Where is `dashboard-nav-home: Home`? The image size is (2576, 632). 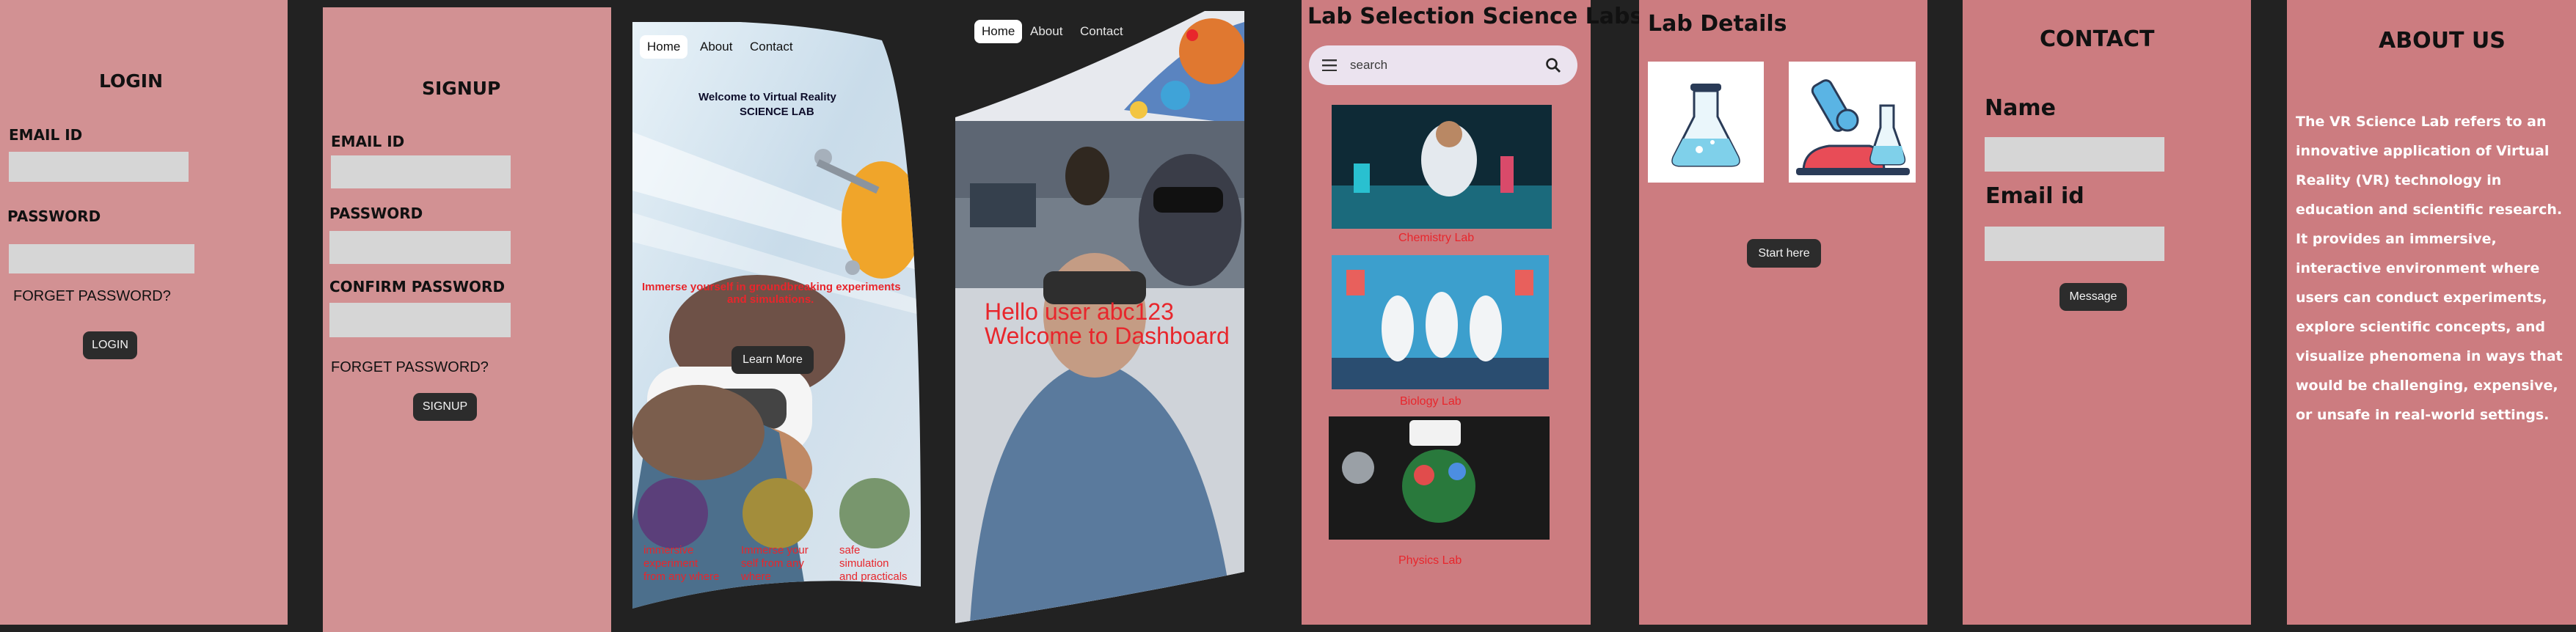
dashboard-nav-home: Home is located at coordinates (999, 31).